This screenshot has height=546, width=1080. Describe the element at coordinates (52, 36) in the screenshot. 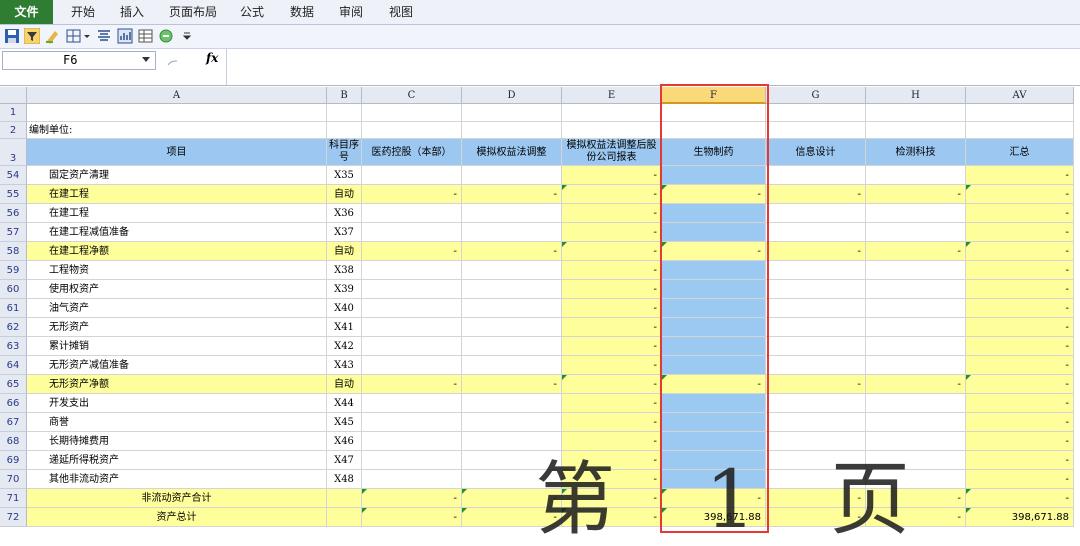

I see `clear-format-icon` at that location.